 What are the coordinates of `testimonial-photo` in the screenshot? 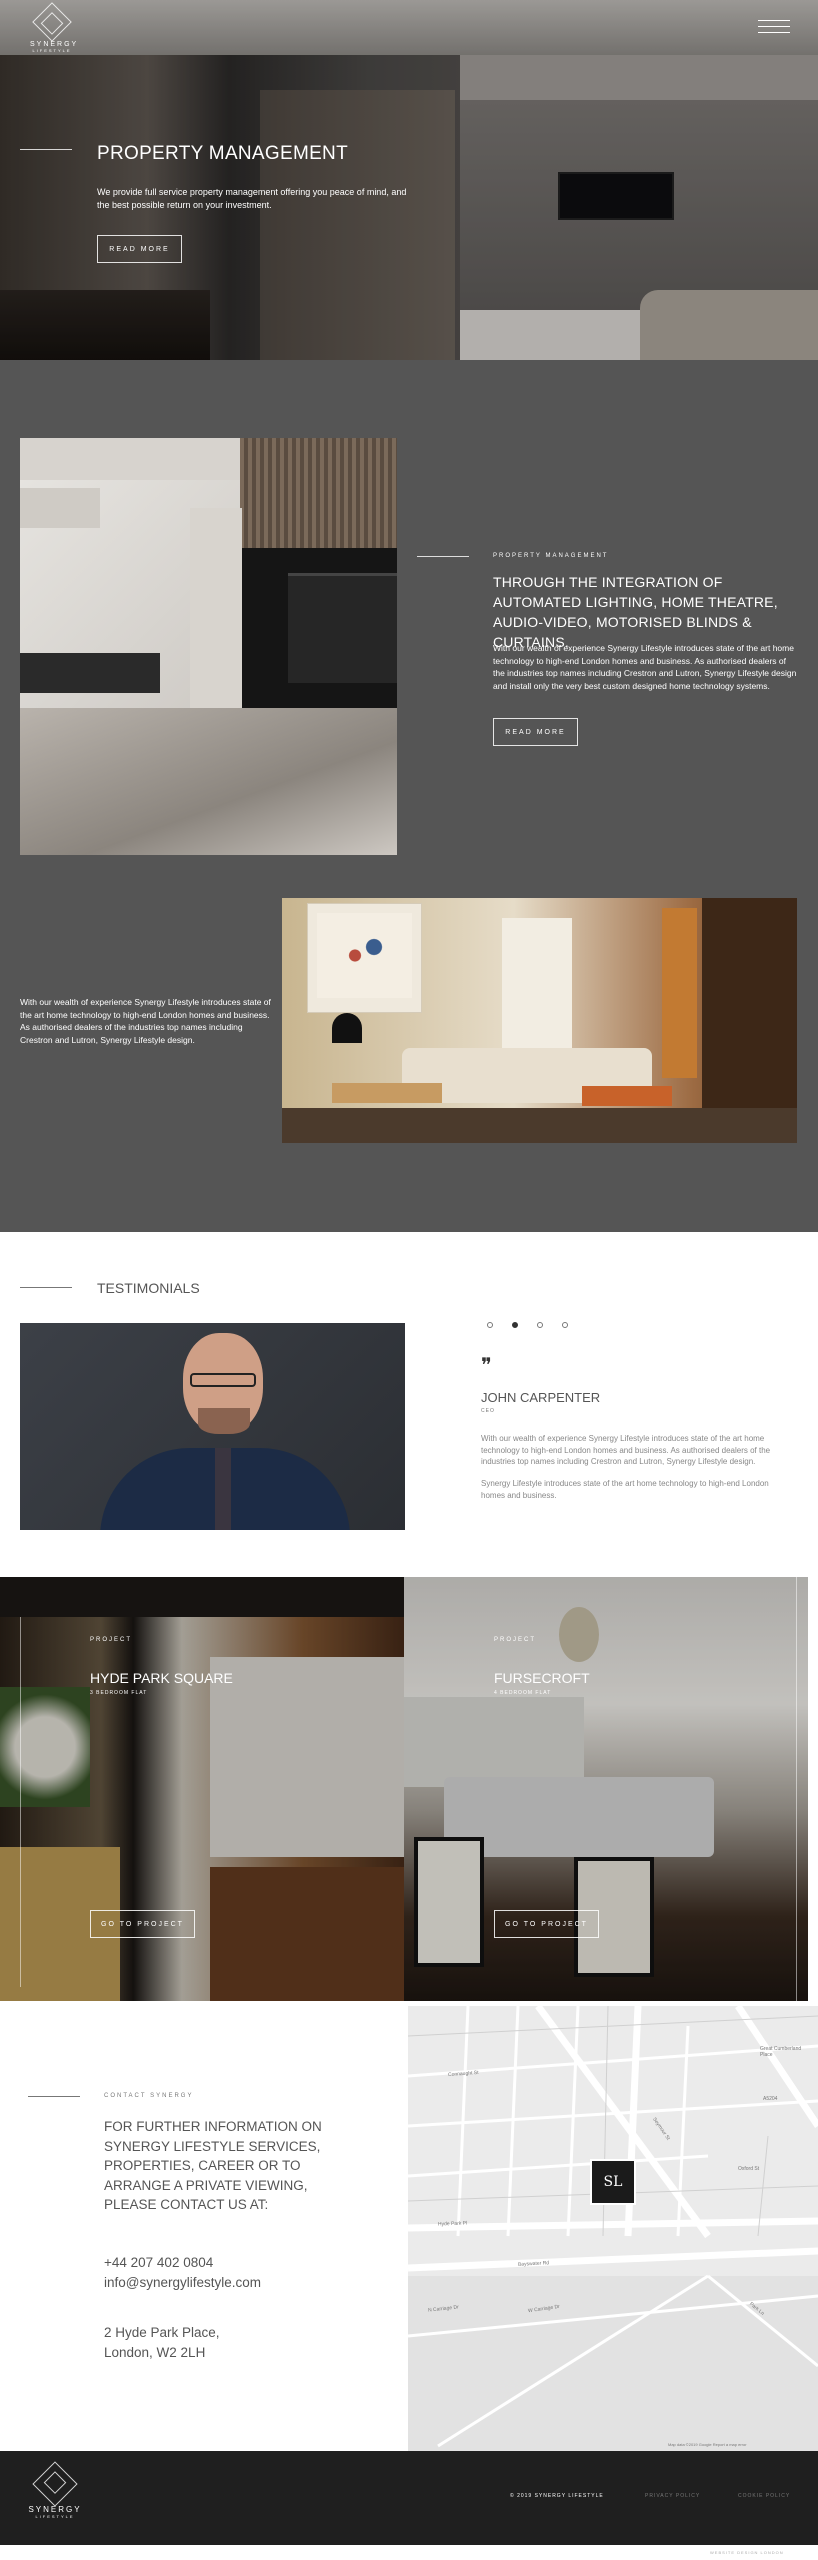 It's located at (212, 1426).